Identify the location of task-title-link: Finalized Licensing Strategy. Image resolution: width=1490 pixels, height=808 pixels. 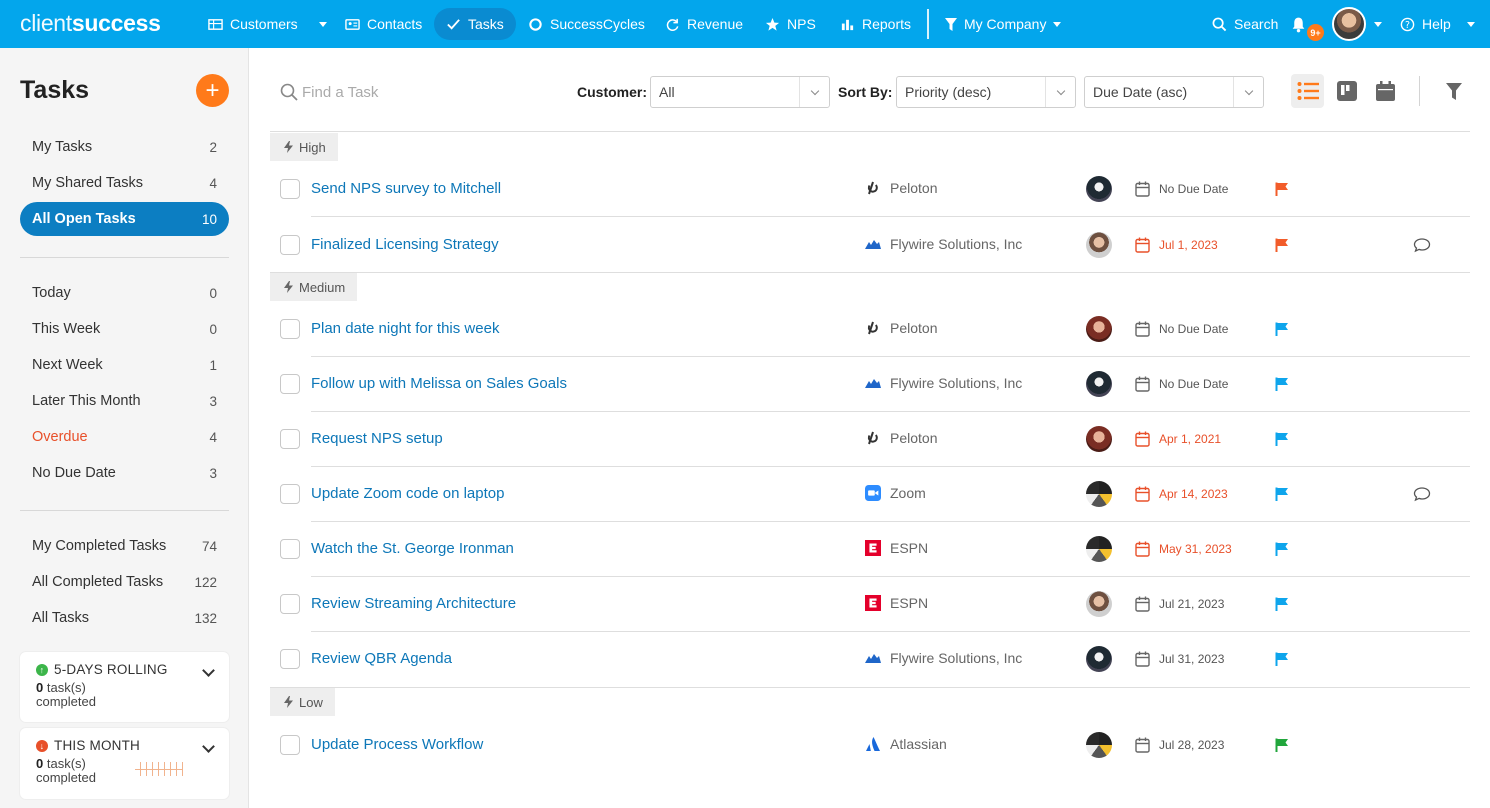
(405, 244).